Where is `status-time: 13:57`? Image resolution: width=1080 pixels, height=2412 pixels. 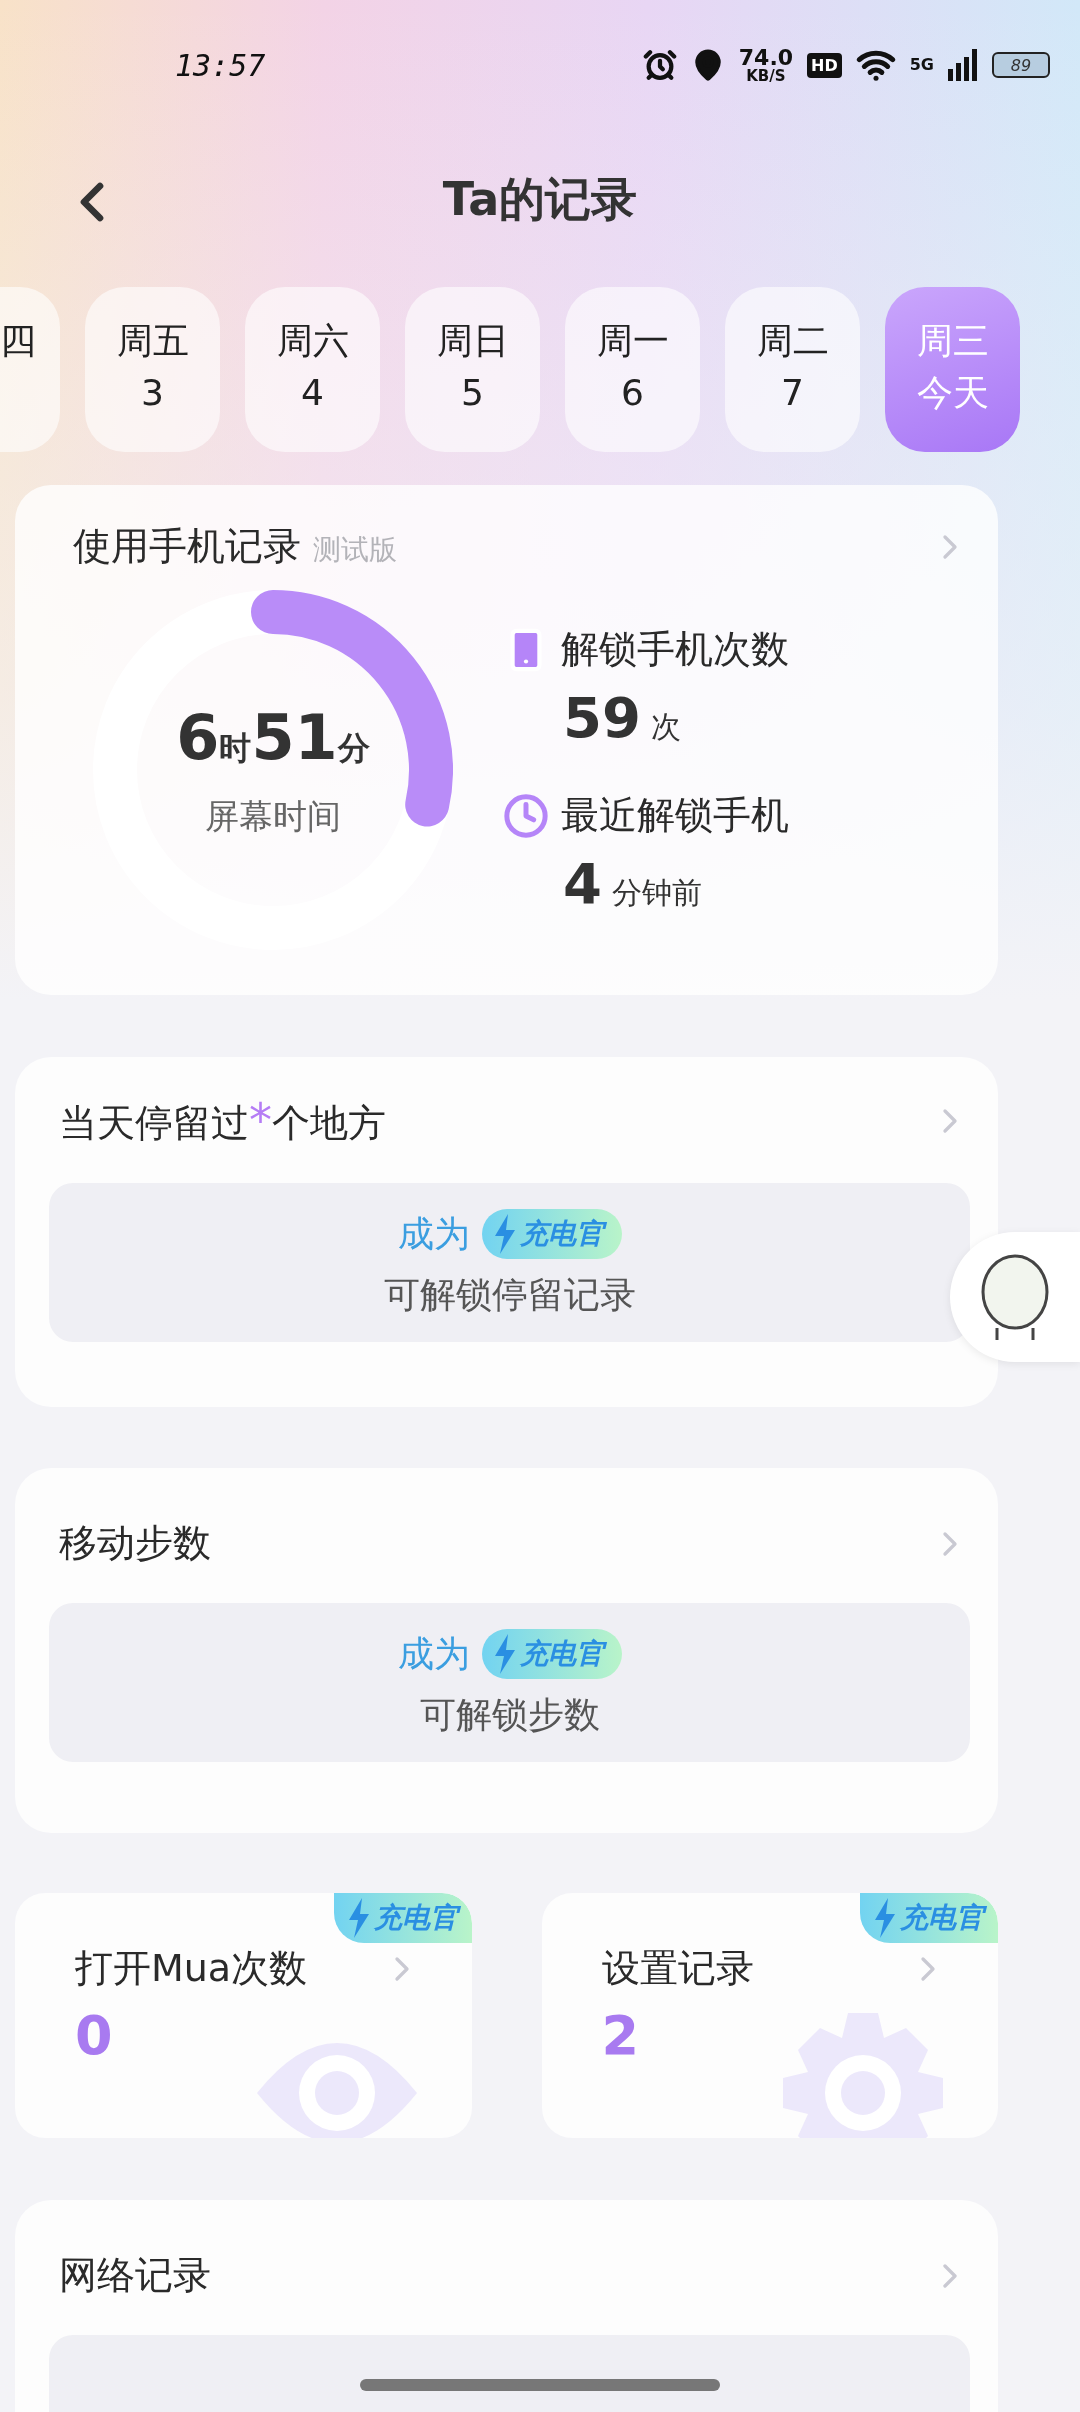 status-time: 13:57 is located at coordinates (221, 65).